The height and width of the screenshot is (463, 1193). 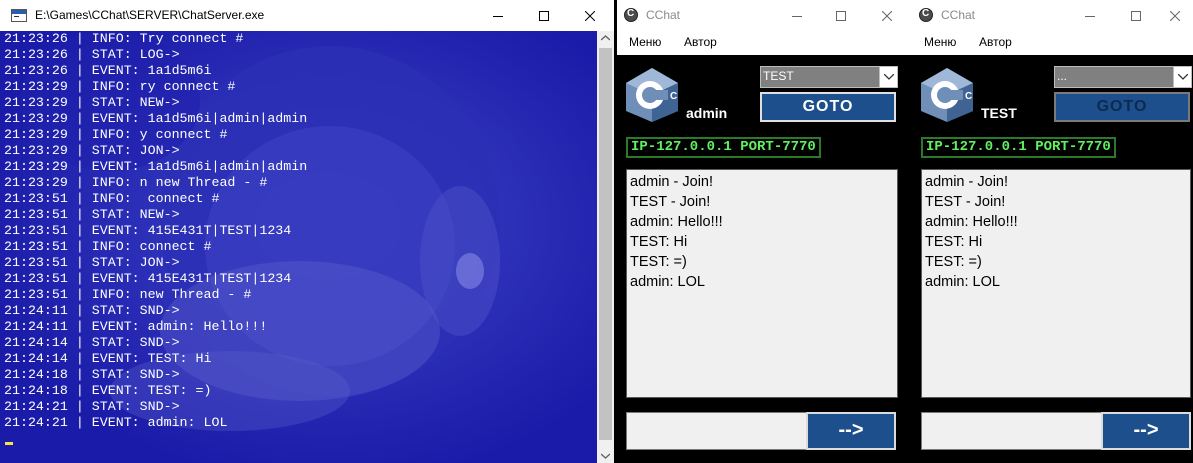 I want to click on console-title: E:\Games\CChat\SERVER\ChatServer.exe, so click(x=150, y=15).